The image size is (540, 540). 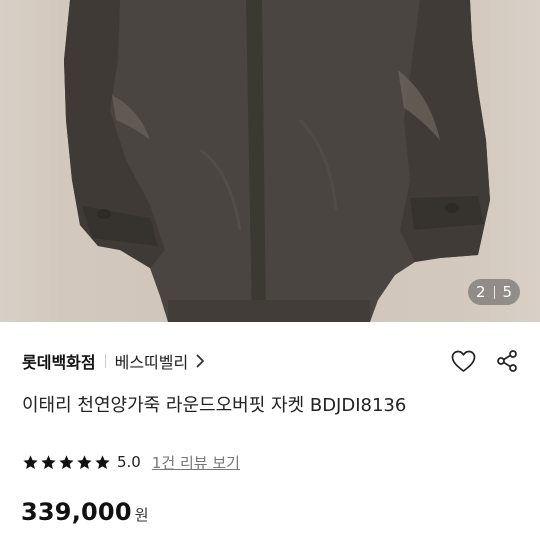 I want to click on chevron-right-icon, so click(x=200, y=361).